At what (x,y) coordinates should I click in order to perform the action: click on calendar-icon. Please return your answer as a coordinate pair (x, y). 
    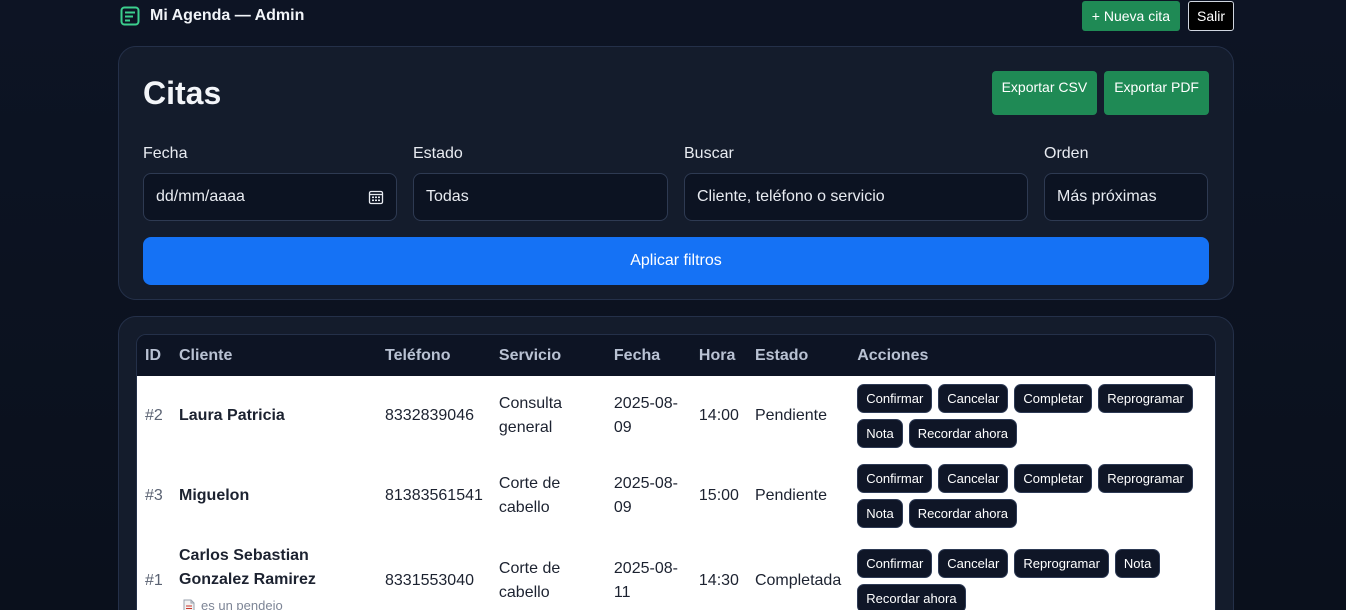
    Looking at the image, I should click on (376, 197).